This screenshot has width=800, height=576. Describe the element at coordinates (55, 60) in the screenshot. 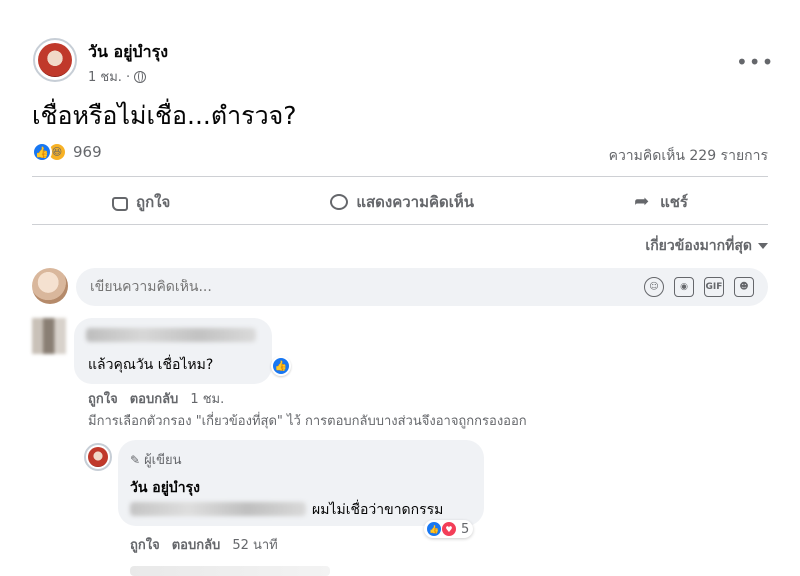

I see `page-avatar` at that location.